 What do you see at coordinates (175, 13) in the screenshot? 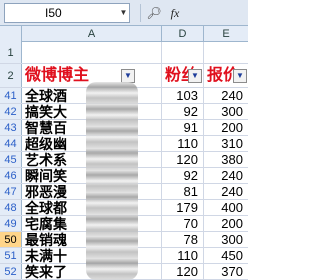
I see `insert-function-button: fx` at bounding box center [175, 13].